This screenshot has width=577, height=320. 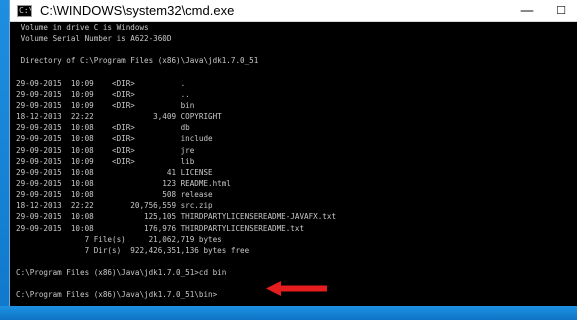 I want to click on console-line: 29-09-2015 10:08 <DIR> include, so click(x=114, y=139).